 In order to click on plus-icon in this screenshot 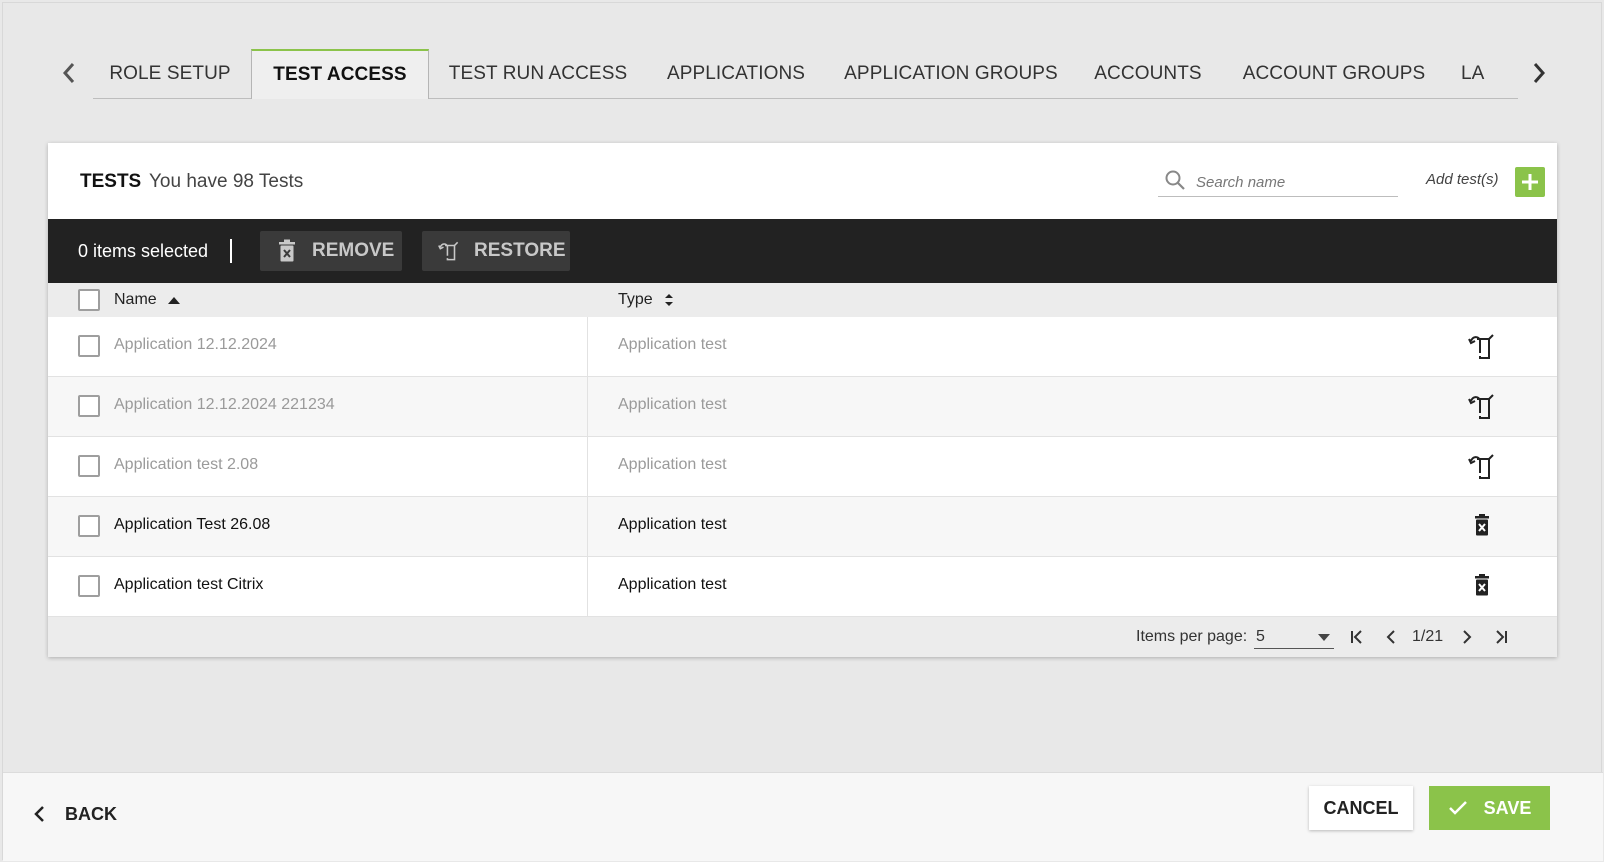, I will do `click(1530, 182)`.